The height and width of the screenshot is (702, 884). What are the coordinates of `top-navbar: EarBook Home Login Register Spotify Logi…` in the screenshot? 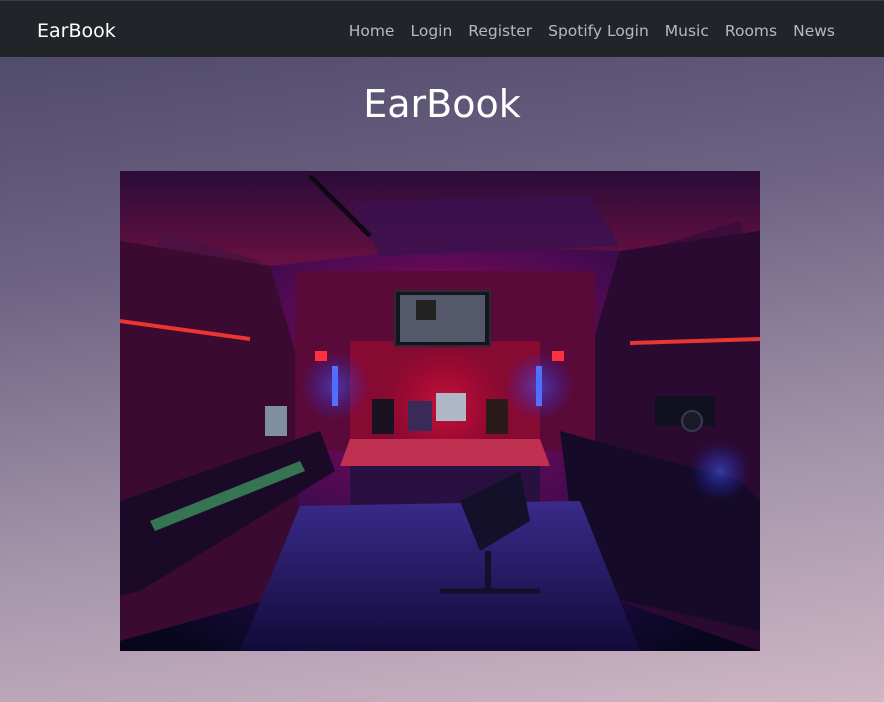 It's located at (442, 28).